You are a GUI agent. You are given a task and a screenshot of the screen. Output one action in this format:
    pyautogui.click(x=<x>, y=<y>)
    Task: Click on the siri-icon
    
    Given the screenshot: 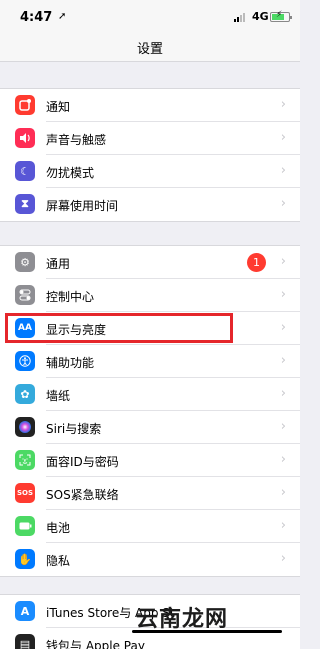 What is the action you would take?
    pyautogui.click(x=25, y=427)
    